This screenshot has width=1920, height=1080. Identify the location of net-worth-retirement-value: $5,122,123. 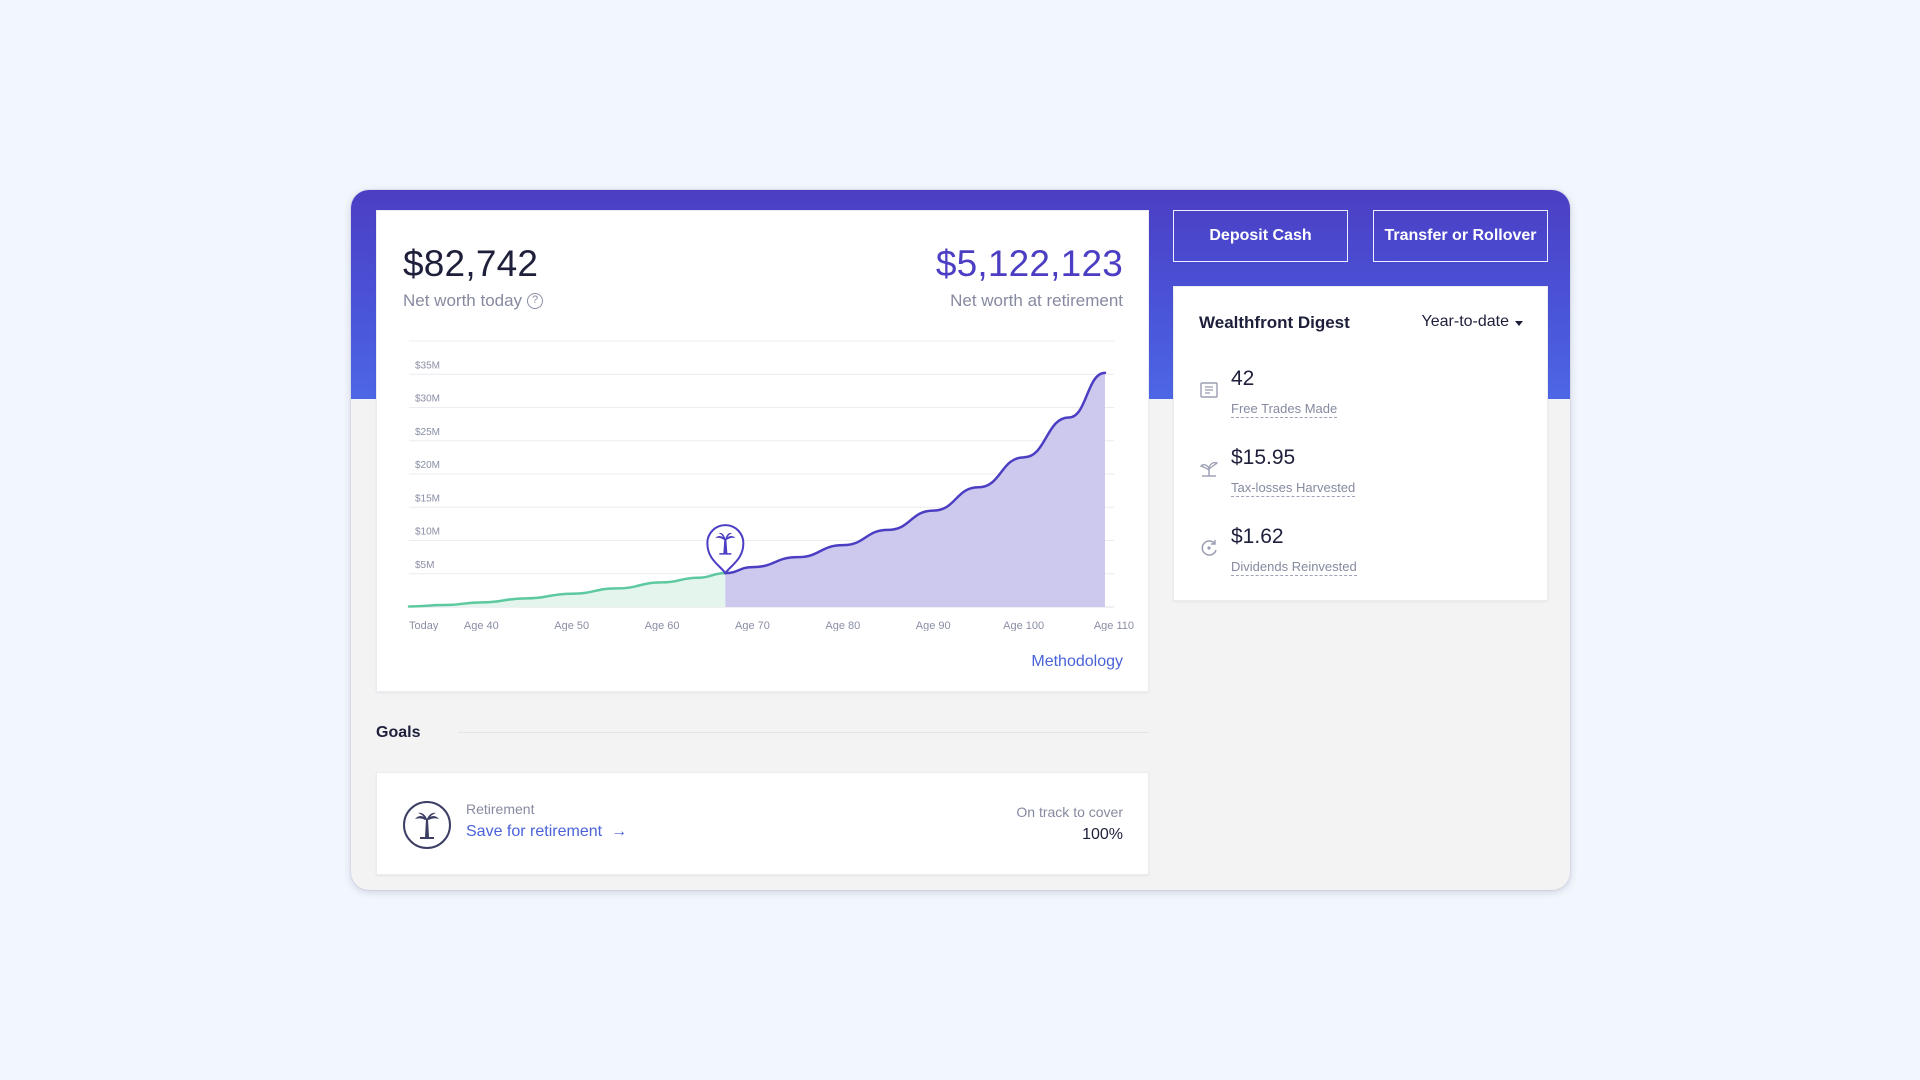
(1029, 263).